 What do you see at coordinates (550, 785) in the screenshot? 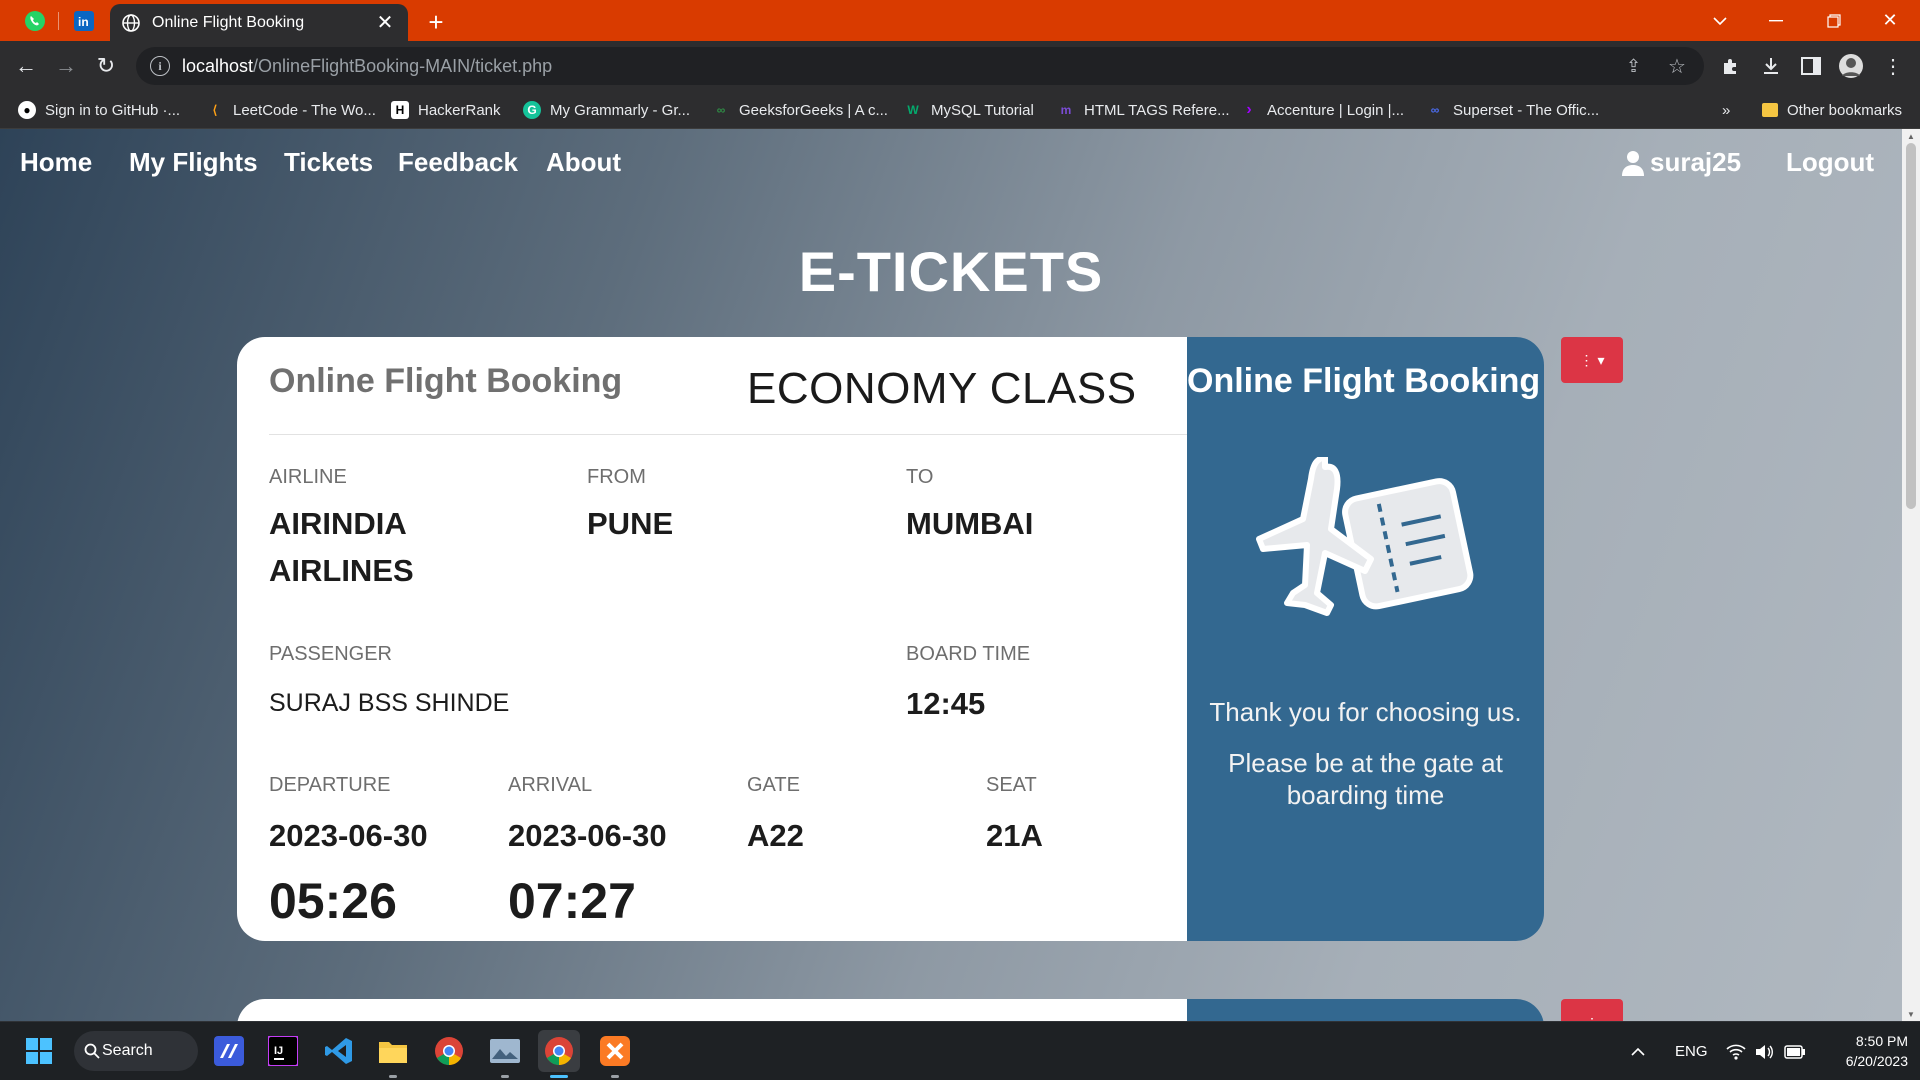
I see `arrival-label: ARRIVAL` at bounding box center [550, 785].